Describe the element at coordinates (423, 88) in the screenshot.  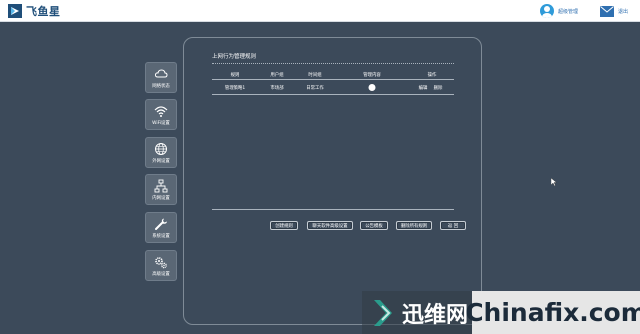
I see `edit-link: 编辑` at that location.